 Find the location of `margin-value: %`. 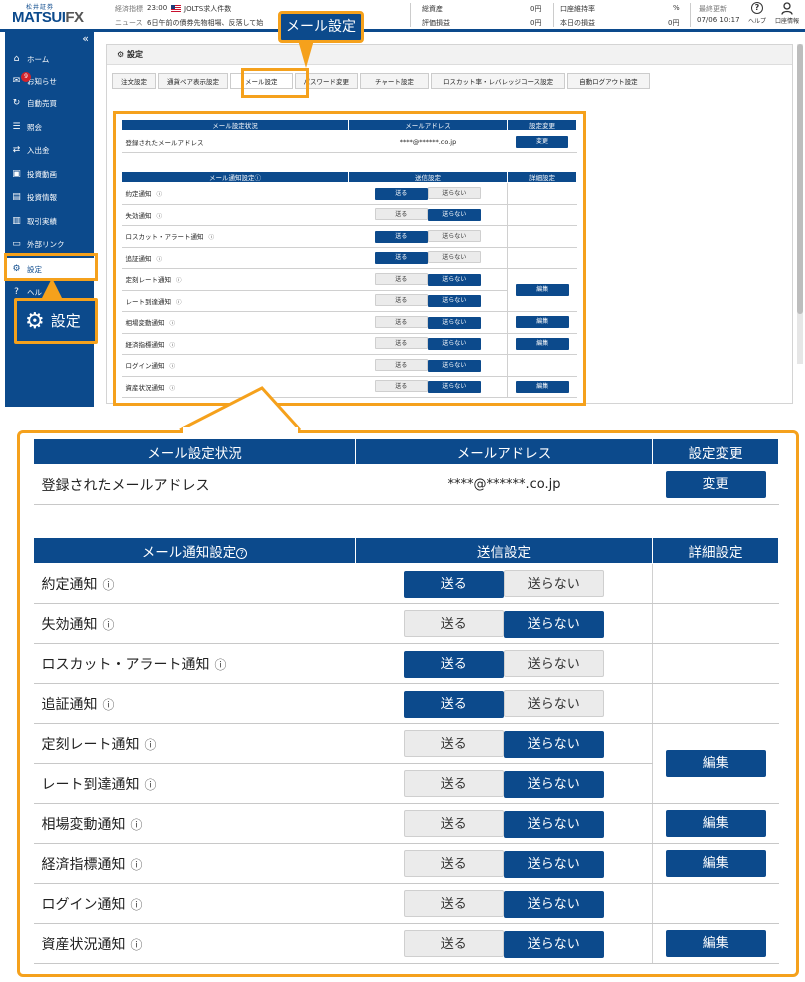

margin-value: % is located at coordinates (676, 8).